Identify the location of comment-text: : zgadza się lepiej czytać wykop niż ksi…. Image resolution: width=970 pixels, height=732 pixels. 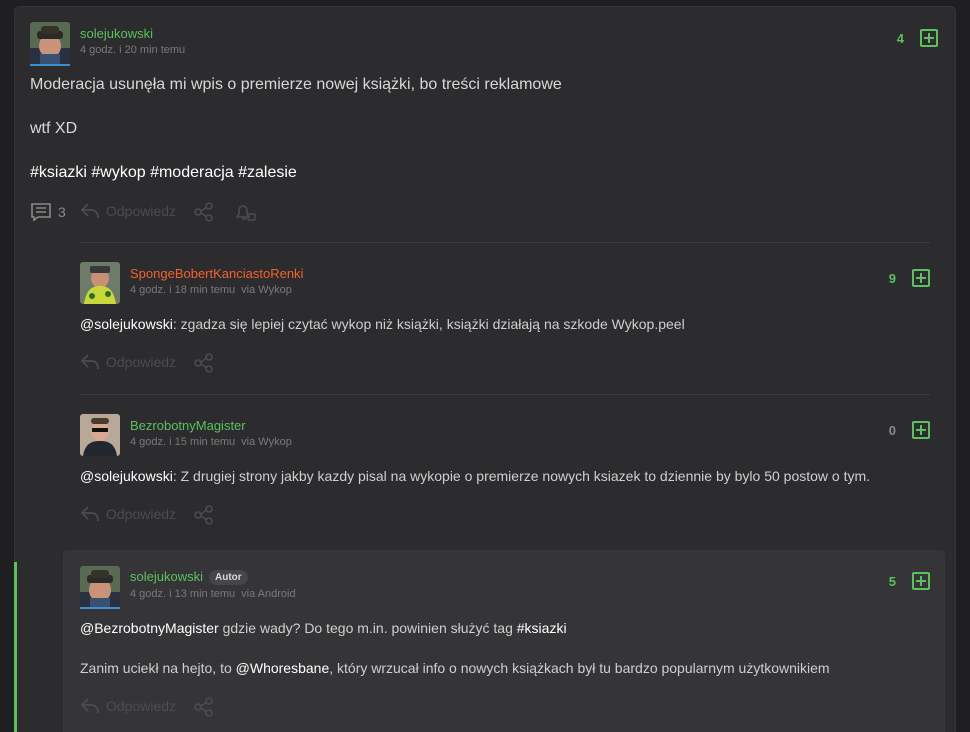
(428, 324).